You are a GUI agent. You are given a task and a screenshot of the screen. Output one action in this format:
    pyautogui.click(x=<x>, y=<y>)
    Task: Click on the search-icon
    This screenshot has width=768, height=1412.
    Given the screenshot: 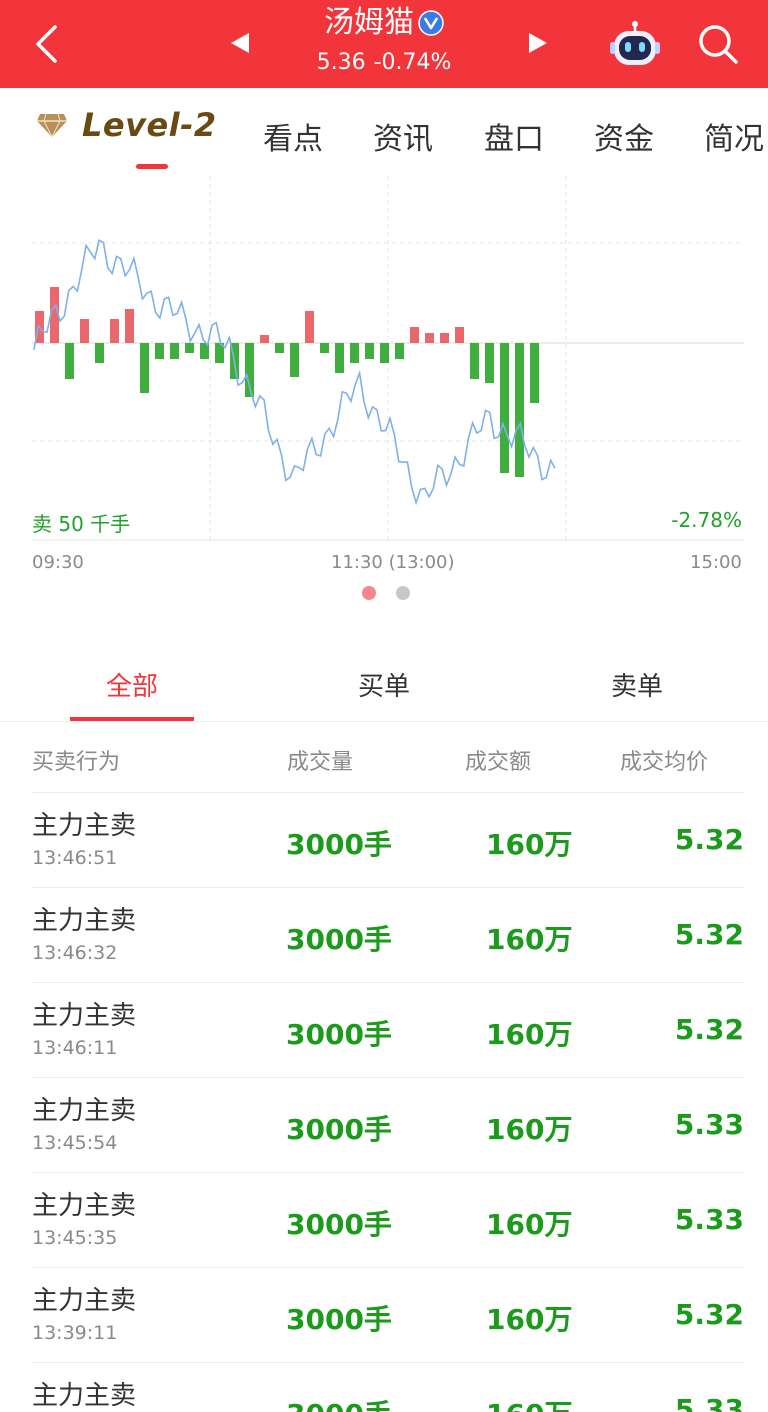 What is the action you would take?
    pyautogui.click(x=718, y=44)
    